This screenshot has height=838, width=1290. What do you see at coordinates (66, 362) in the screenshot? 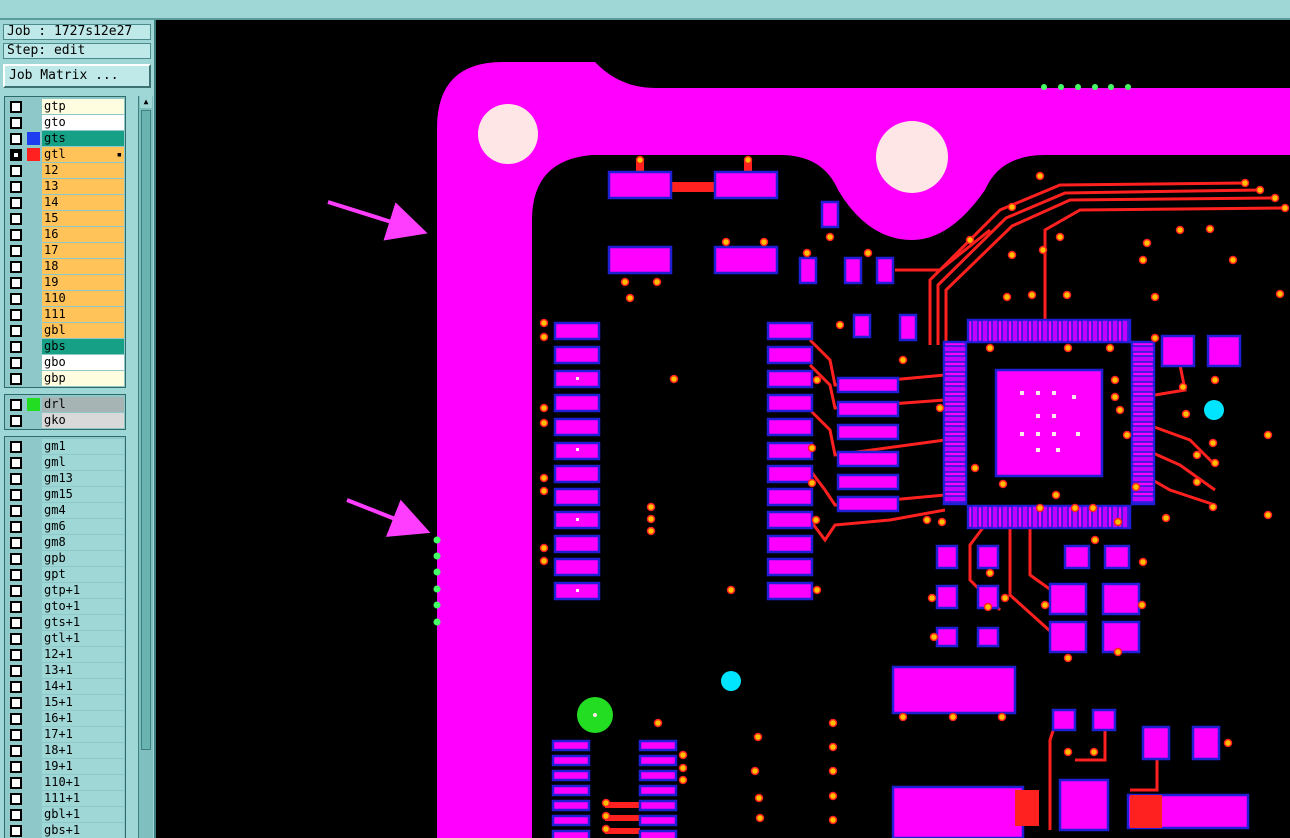
I see `layer-row: gbo` at bounding box center [66, 362].